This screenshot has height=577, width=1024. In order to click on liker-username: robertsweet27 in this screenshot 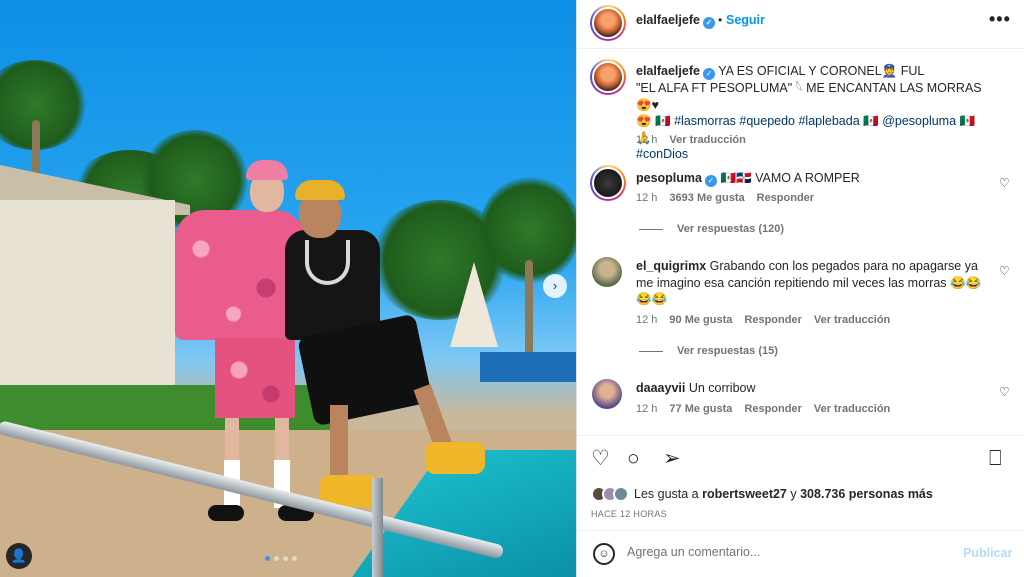, I will do `click(744, 494)`.